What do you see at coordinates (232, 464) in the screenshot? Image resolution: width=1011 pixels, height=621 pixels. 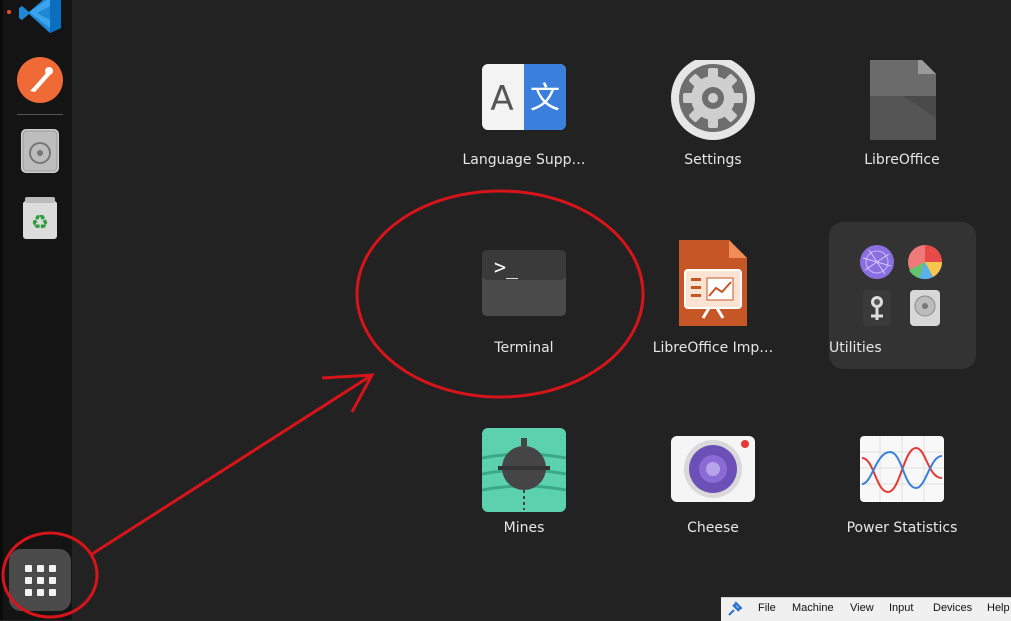 I see `annotation-arrow` at bounding box center [232, 464].